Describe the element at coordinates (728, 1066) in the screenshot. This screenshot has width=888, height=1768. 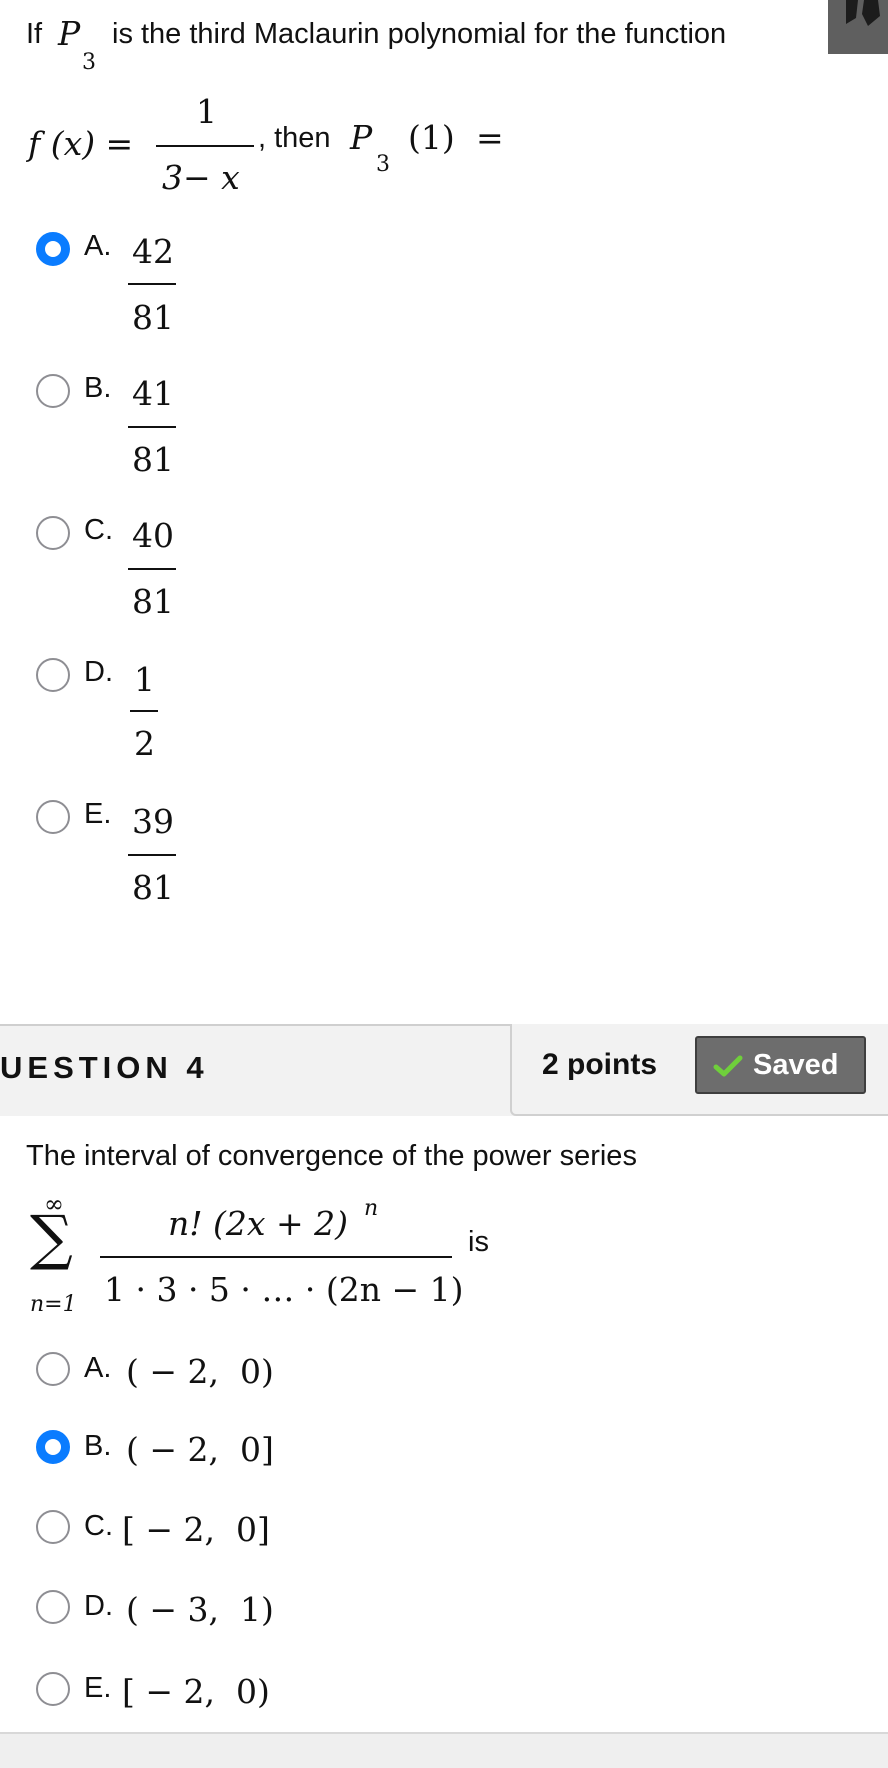
I see `check-icon` at that location.